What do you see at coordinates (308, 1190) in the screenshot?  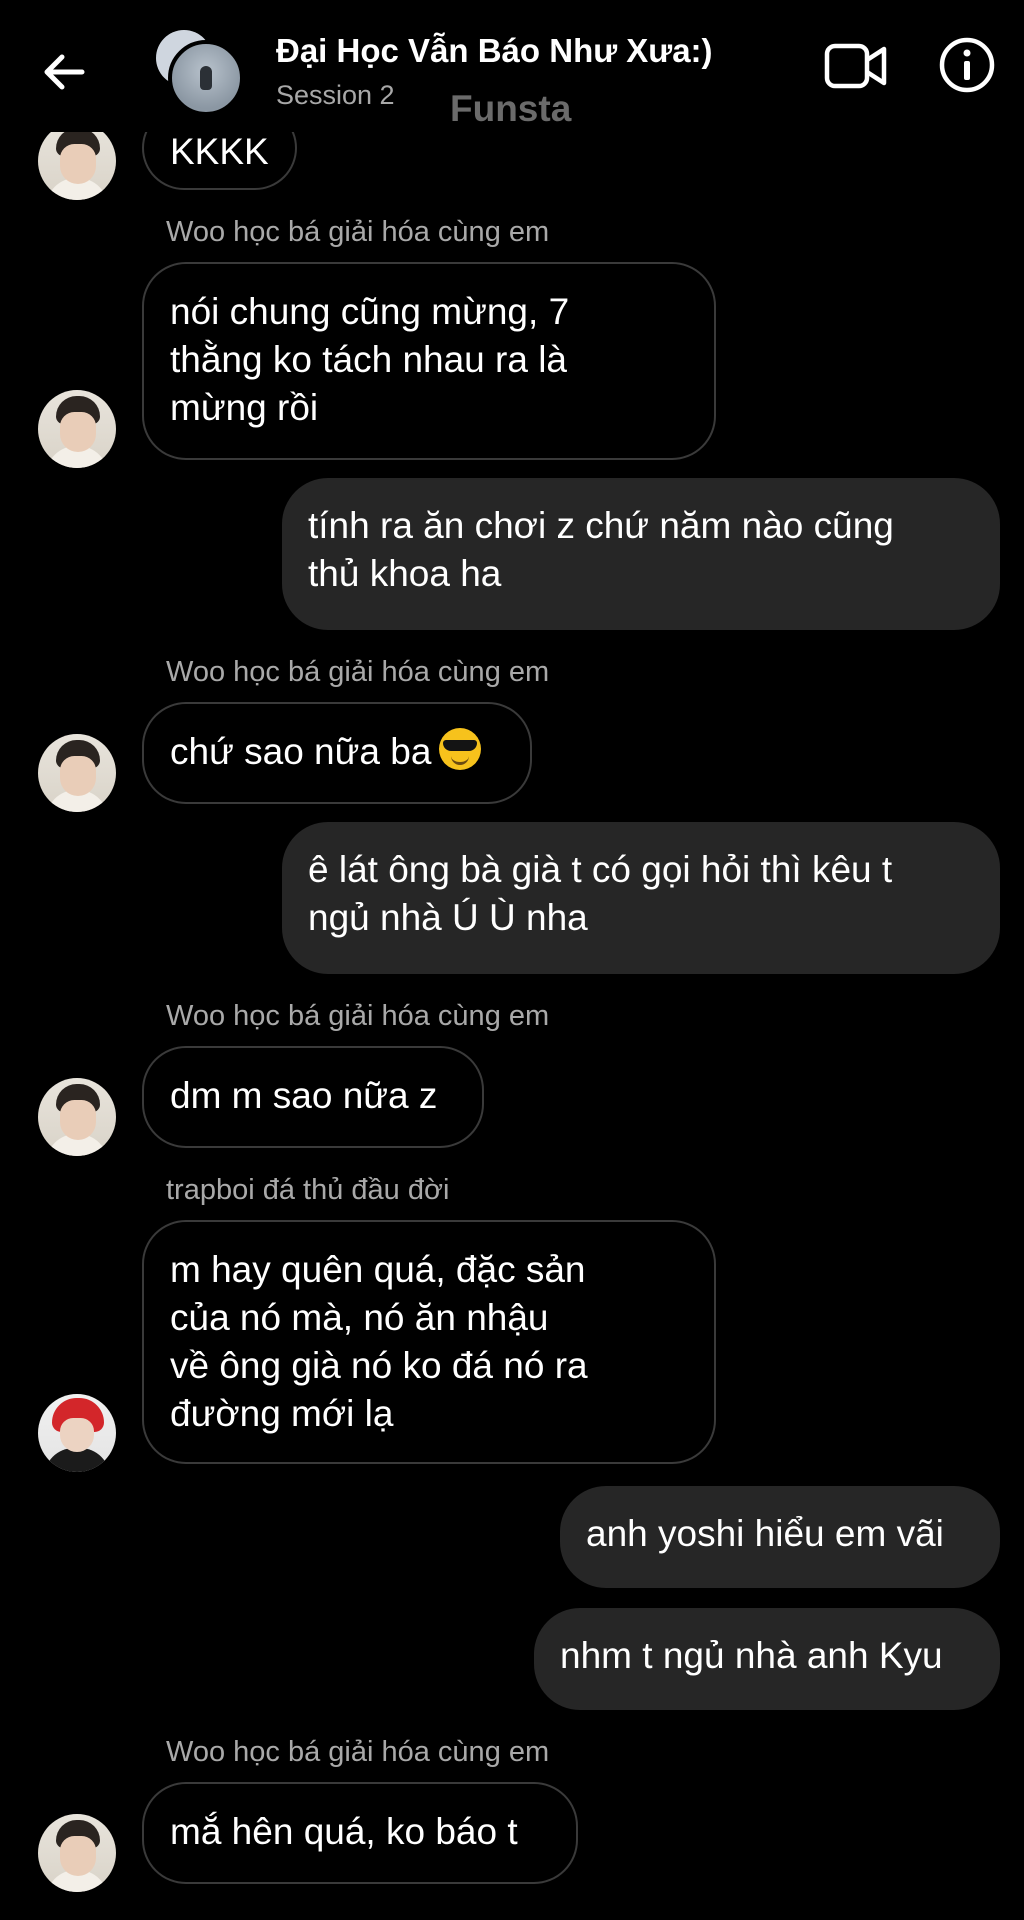 I see `sender-name: trapboi đá thủ đầu đời` at bounding box center [308, 1190].